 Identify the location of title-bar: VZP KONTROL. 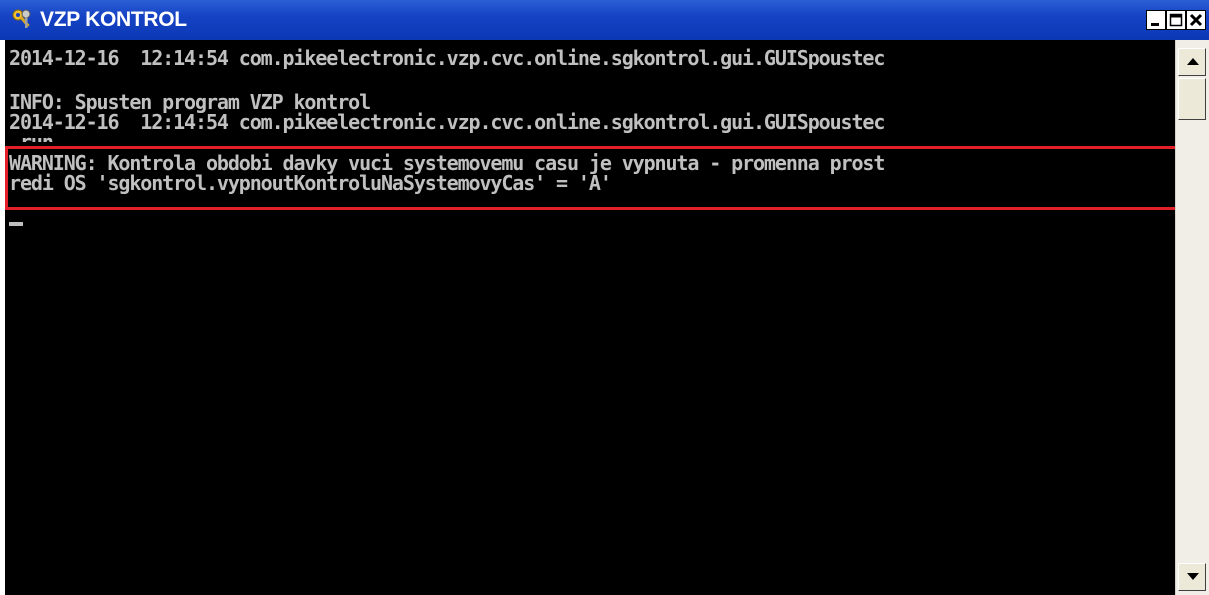
(604, 20).